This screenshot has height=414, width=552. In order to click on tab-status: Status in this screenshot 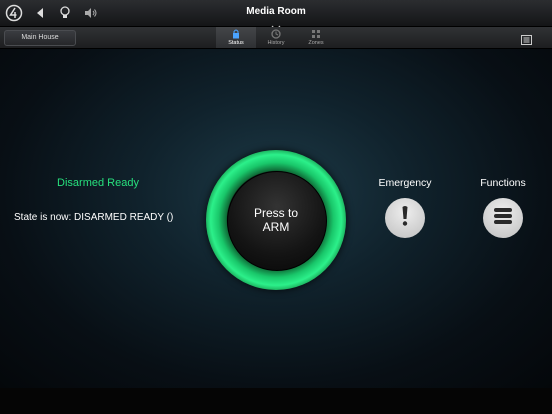, I will do `click(236, 37)`.